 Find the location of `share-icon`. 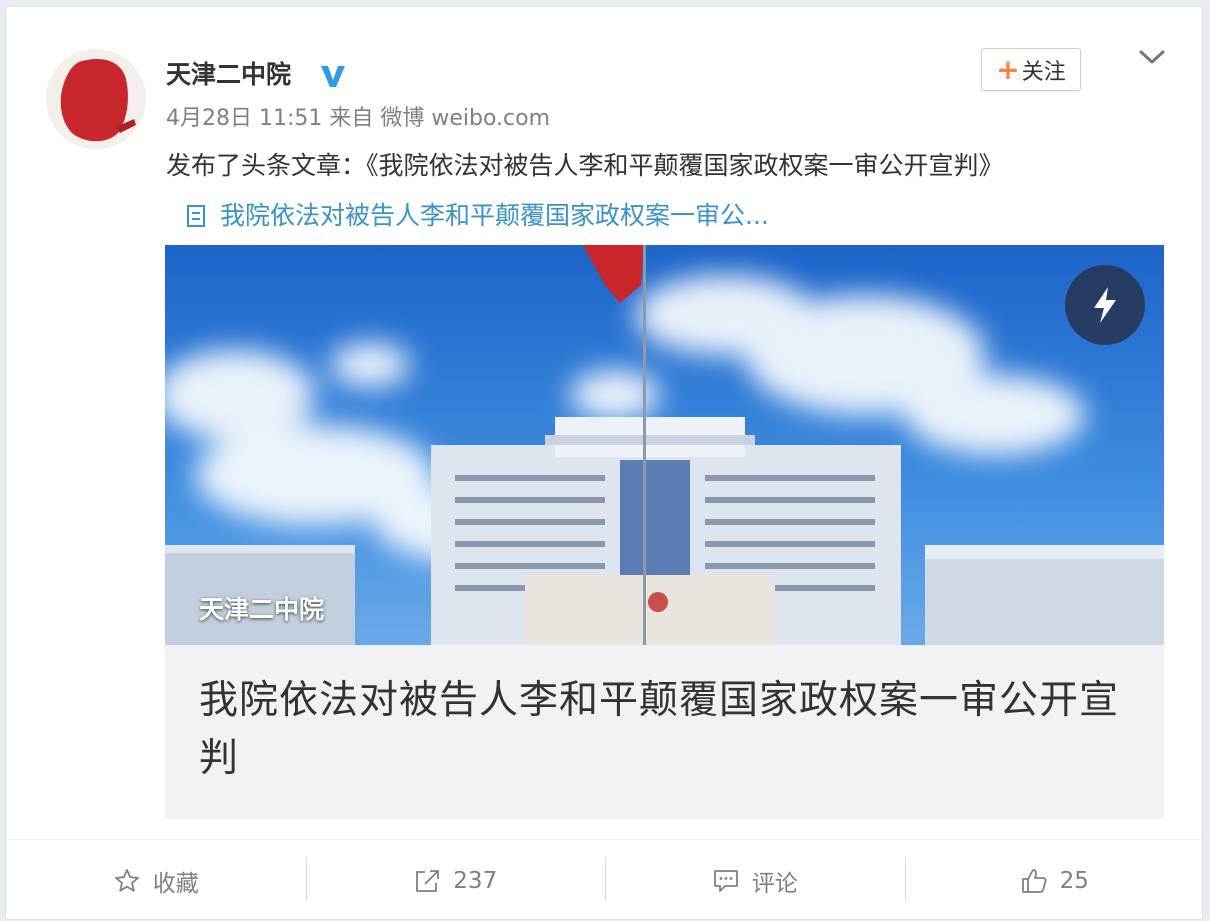

share-icon is located at coordinates (428, 880).